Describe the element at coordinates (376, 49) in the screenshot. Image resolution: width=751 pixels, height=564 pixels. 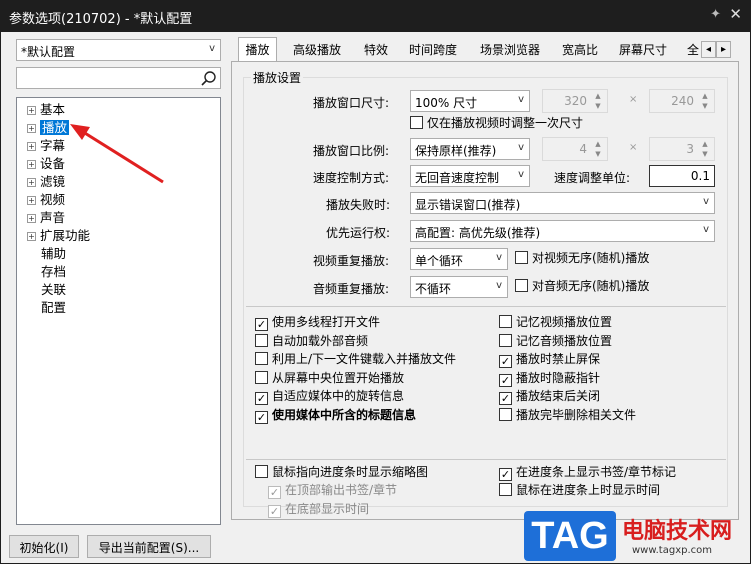
I see `tab-2: 特效` at that location.